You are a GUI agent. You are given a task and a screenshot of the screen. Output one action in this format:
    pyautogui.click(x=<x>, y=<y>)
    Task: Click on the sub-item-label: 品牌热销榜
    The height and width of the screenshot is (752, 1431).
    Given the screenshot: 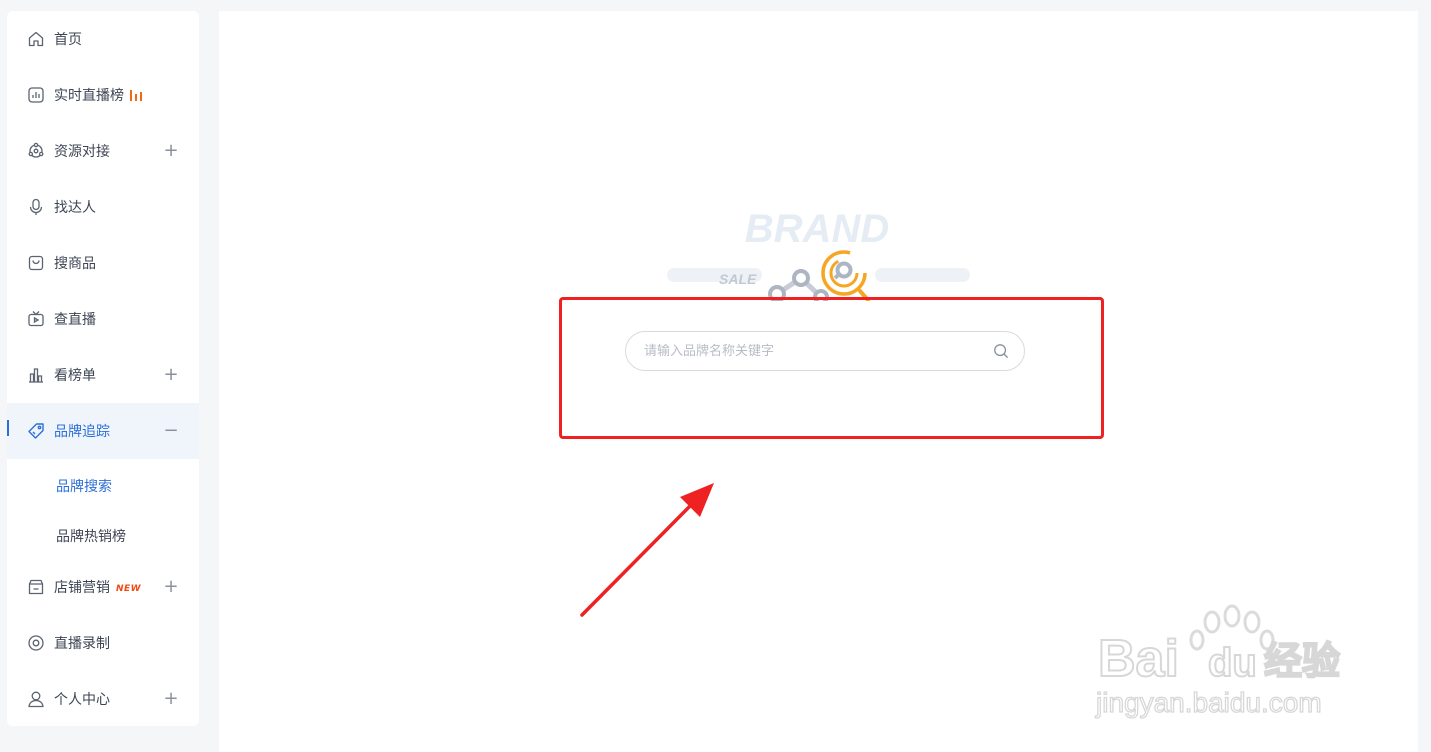 What is the action you would take?
    pyautogui.click(x=91, y=537)
    